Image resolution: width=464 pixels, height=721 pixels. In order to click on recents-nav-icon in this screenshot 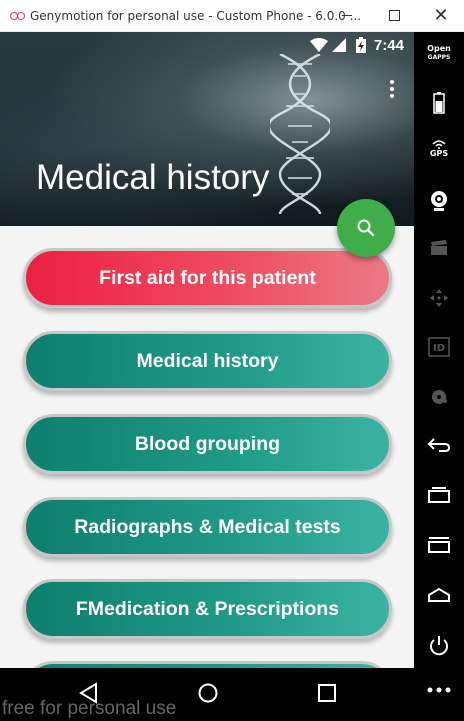, I will do `click(327, 693)`.